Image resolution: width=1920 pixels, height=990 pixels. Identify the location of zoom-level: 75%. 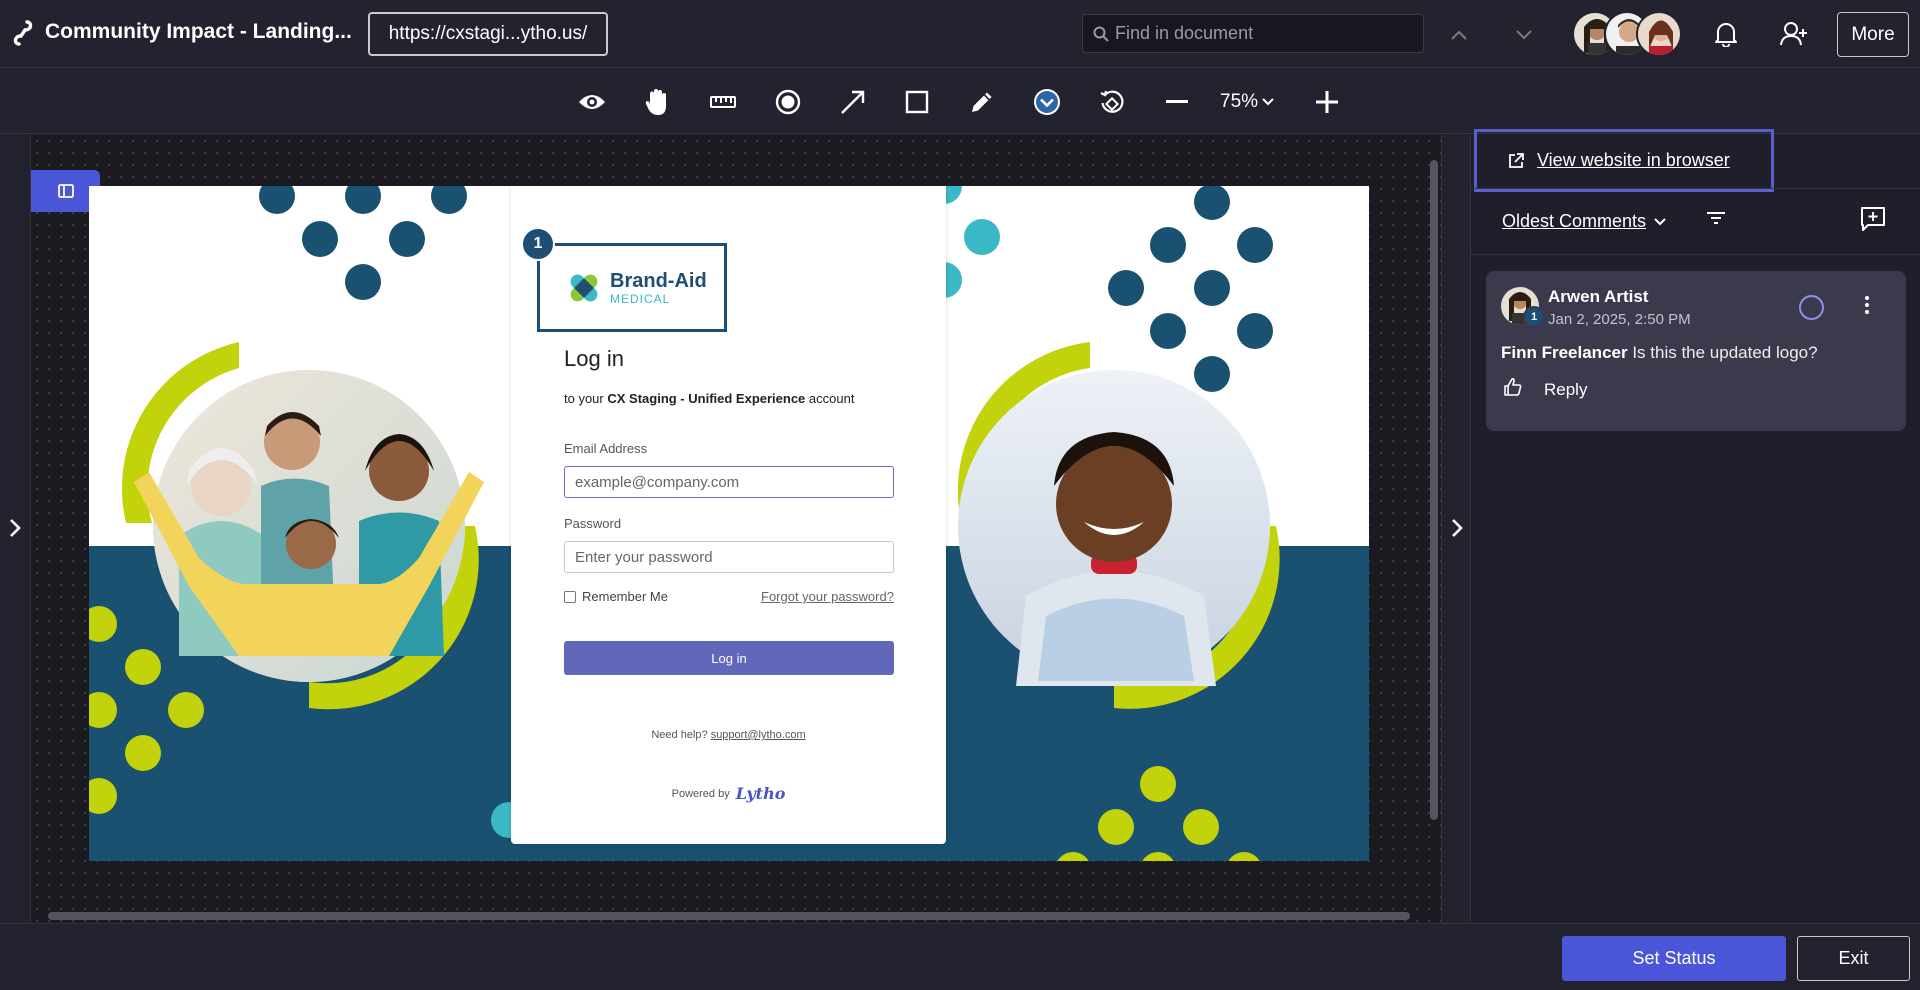
(1239, 101).